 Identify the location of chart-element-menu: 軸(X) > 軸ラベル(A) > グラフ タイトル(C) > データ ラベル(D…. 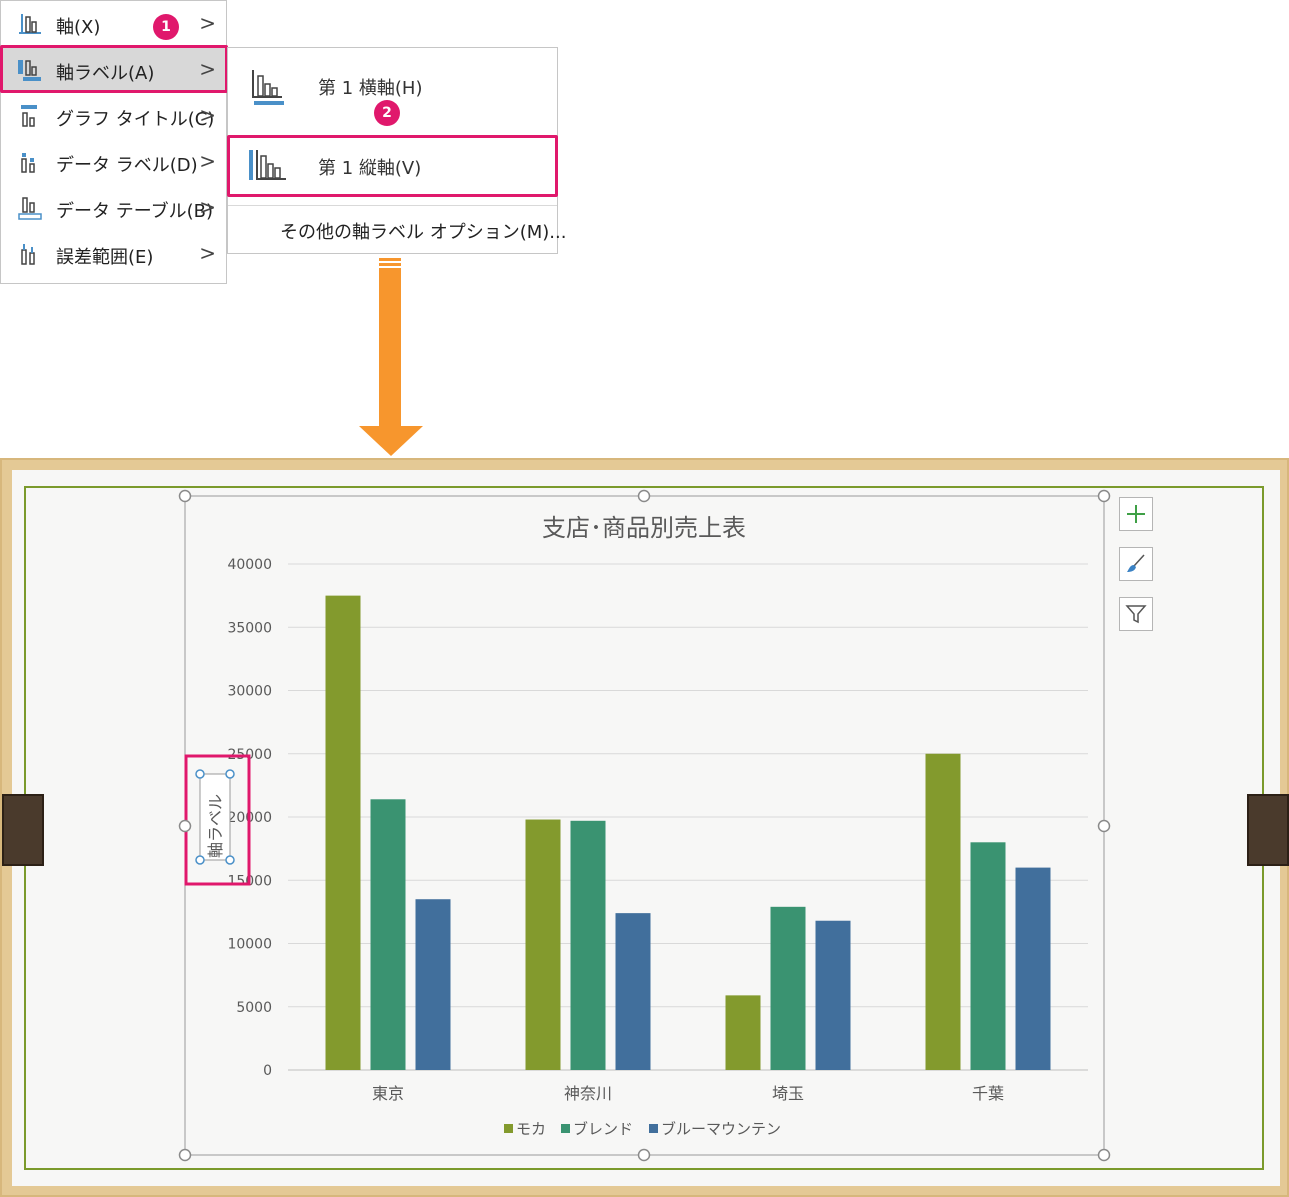
(113, 142).